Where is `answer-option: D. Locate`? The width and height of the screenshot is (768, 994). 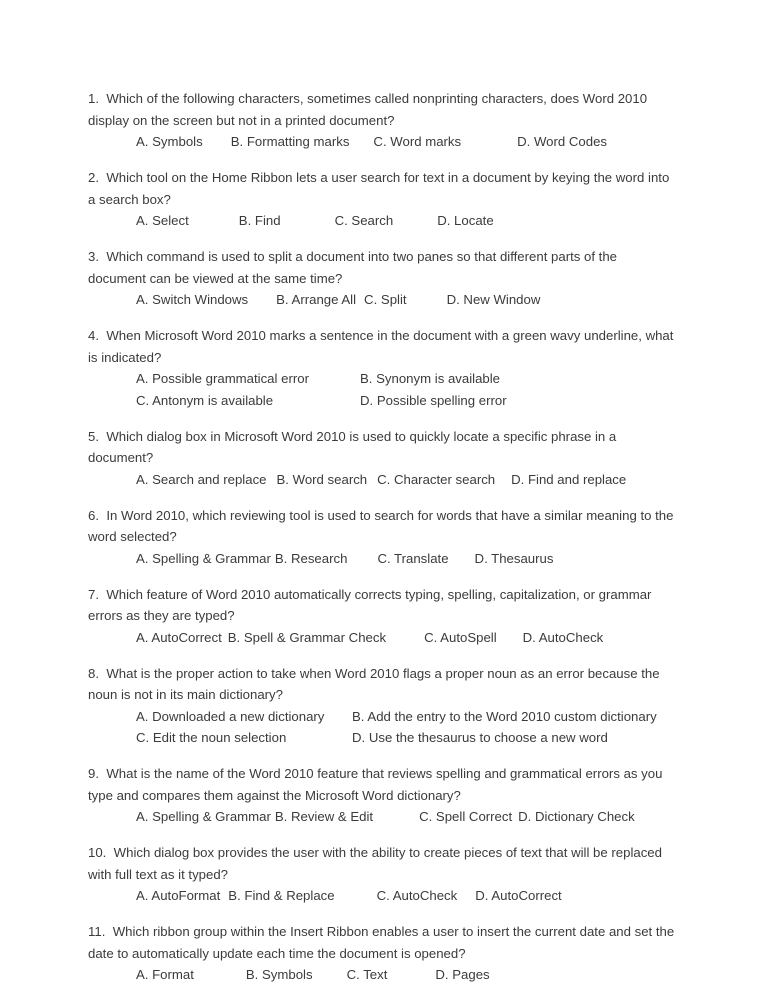 answer-option: D. Locate is located at coordinates (465, 221).